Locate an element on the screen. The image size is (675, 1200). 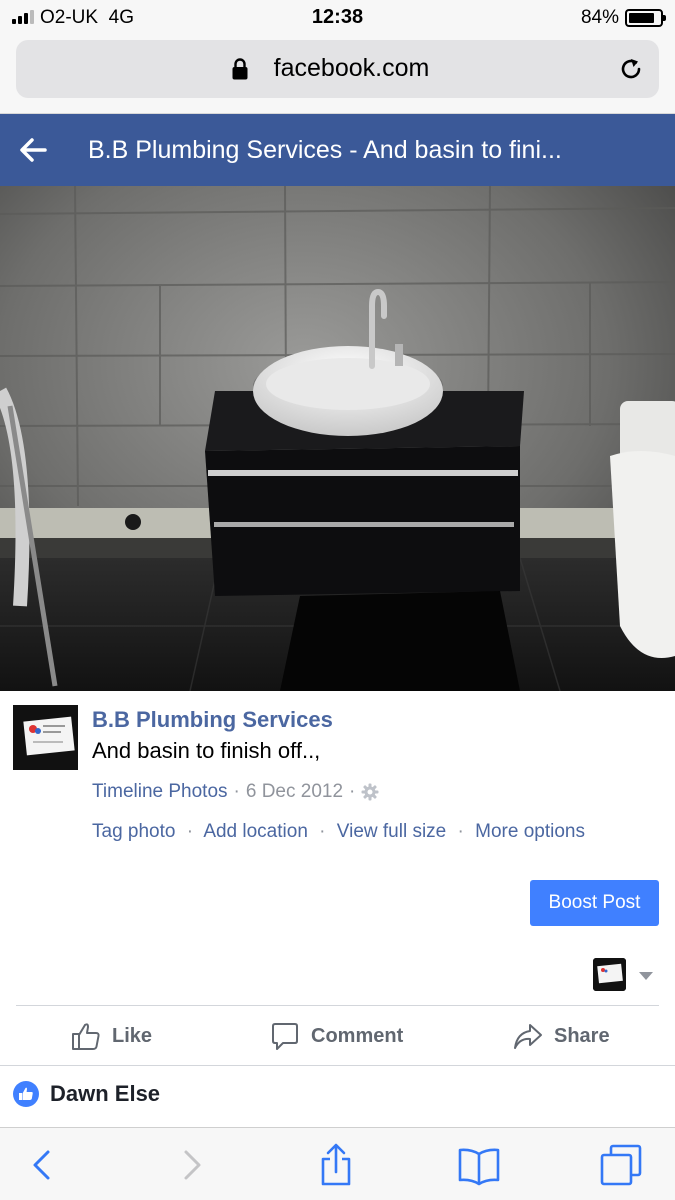
status-bar: O2-UK 4G 12:38 84% is located at coordinates (337, 18).